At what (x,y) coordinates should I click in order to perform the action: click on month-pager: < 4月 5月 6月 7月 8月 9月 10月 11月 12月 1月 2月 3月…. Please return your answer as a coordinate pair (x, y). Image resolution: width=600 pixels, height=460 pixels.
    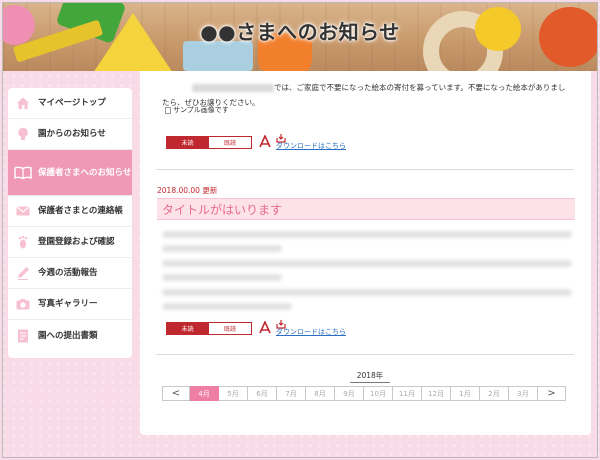
    Looking at the image, I should click on (364, 393).